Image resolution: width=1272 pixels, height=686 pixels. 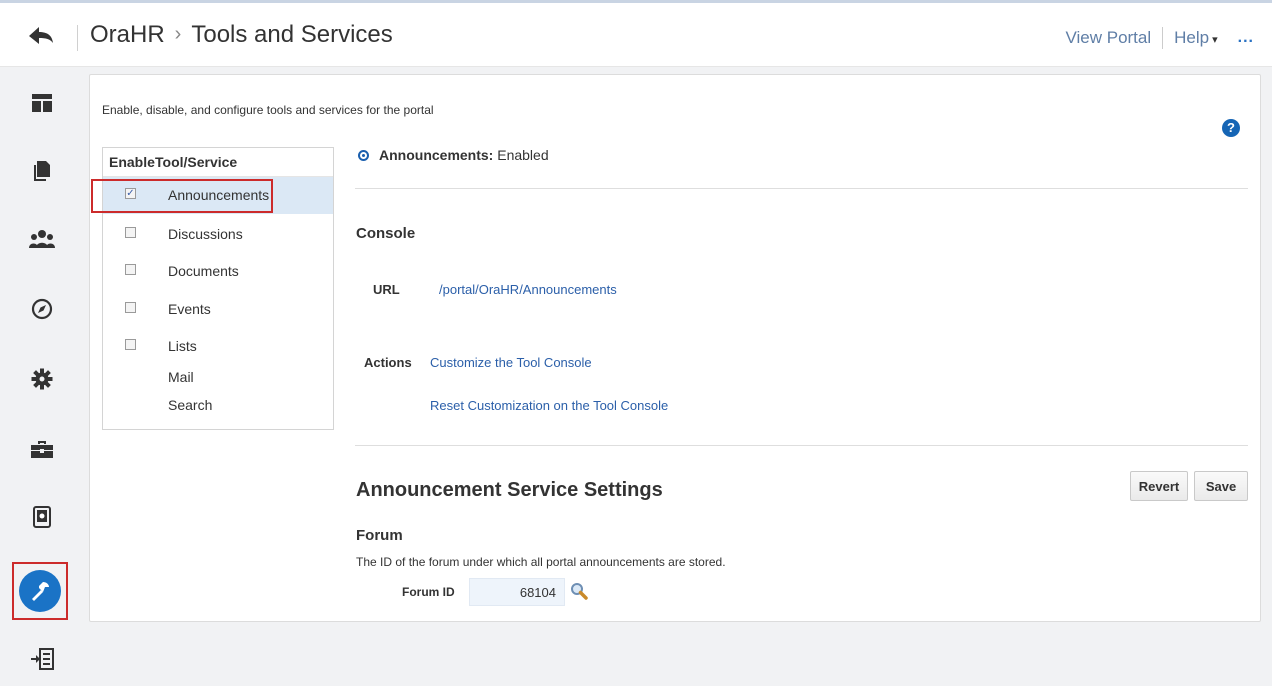 I want to click on service-label: Discussions, so click(x=205, y=234).